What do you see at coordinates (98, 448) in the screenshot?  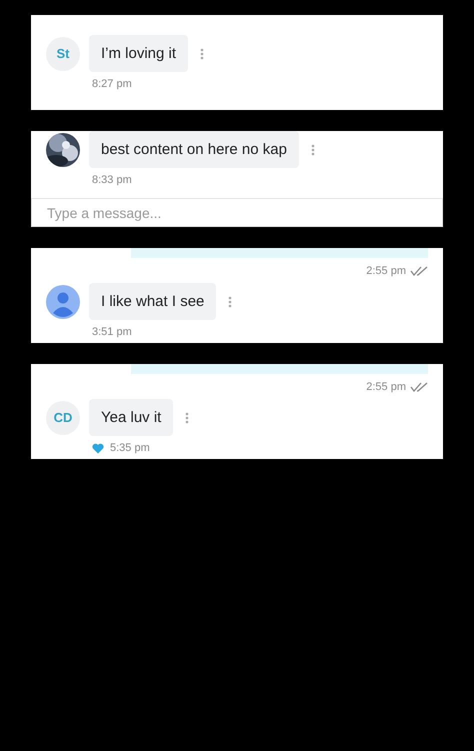 I see `heart-icon` at bounding box center [98, 448].